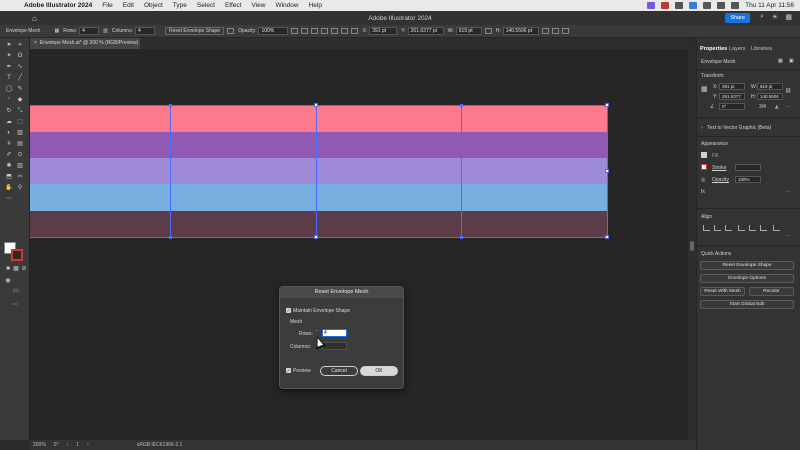  I want to click on screen-mode-icon: ▭, so click(16, 291).